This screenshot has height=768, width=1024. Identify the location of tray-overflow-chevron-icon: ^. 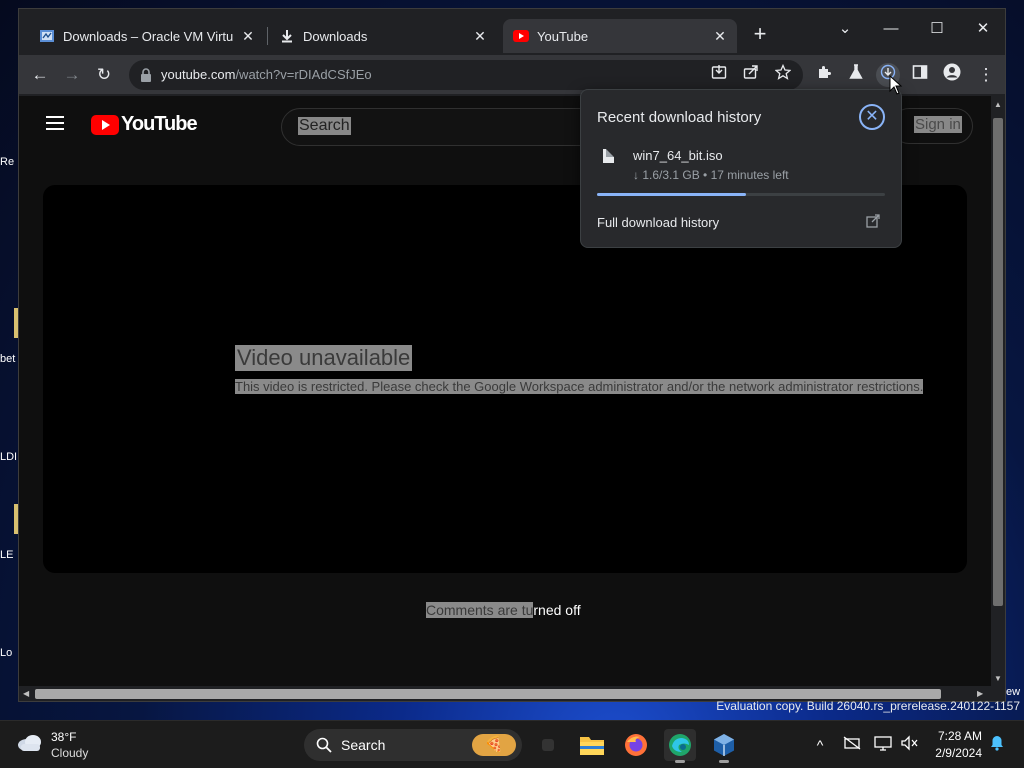
(820, 745).